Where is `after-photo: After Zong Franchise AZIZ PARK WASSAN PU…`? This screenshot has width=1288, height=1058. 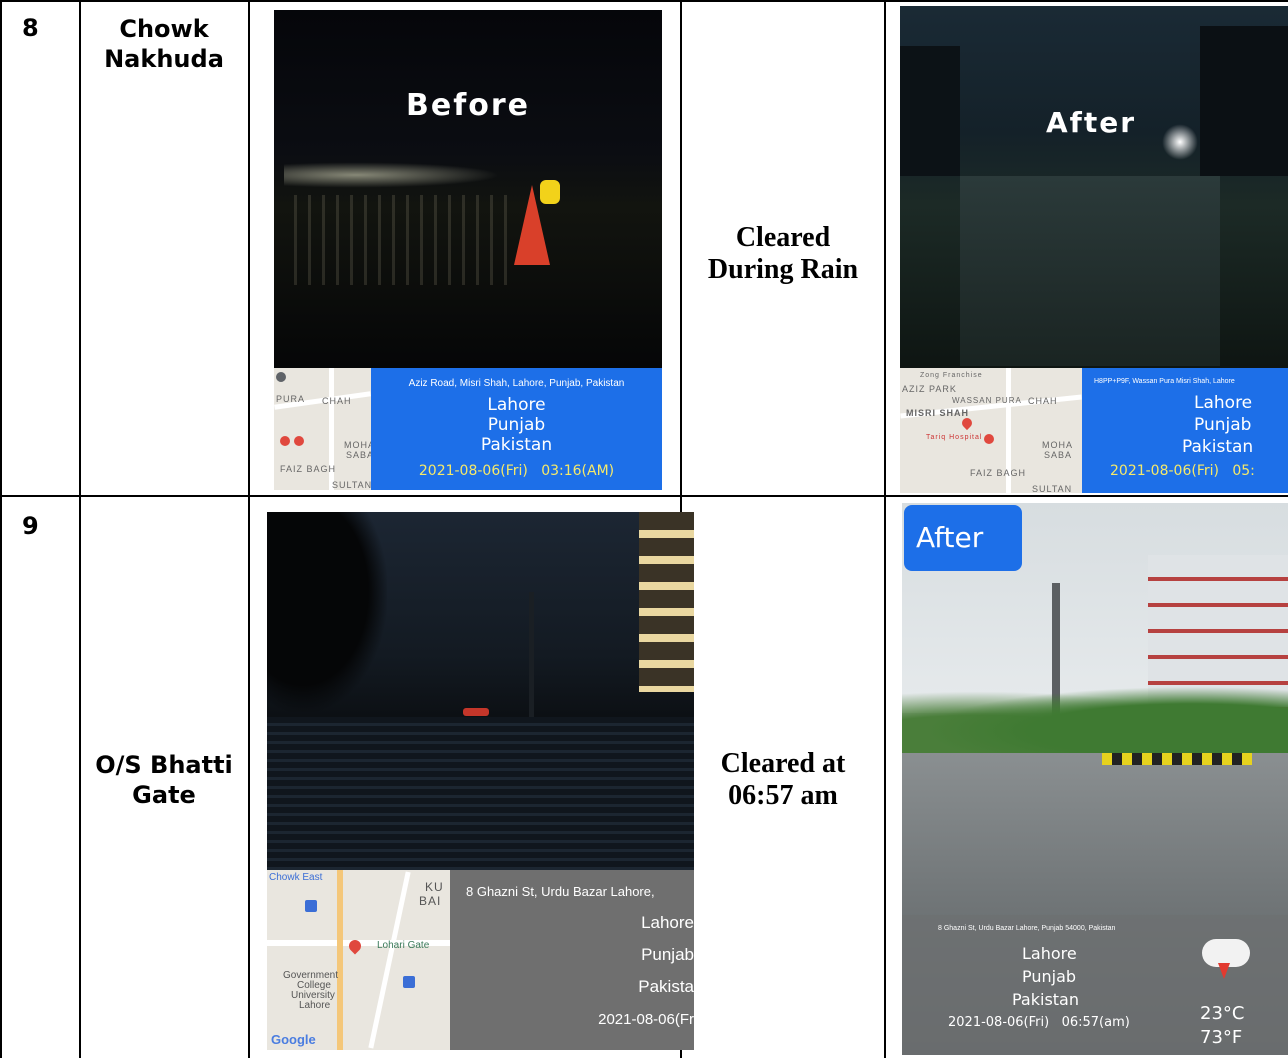
after-photo: After Zong Franchise AZIZ PARK WASSAN PU… is located at coordinates (1094, 249).